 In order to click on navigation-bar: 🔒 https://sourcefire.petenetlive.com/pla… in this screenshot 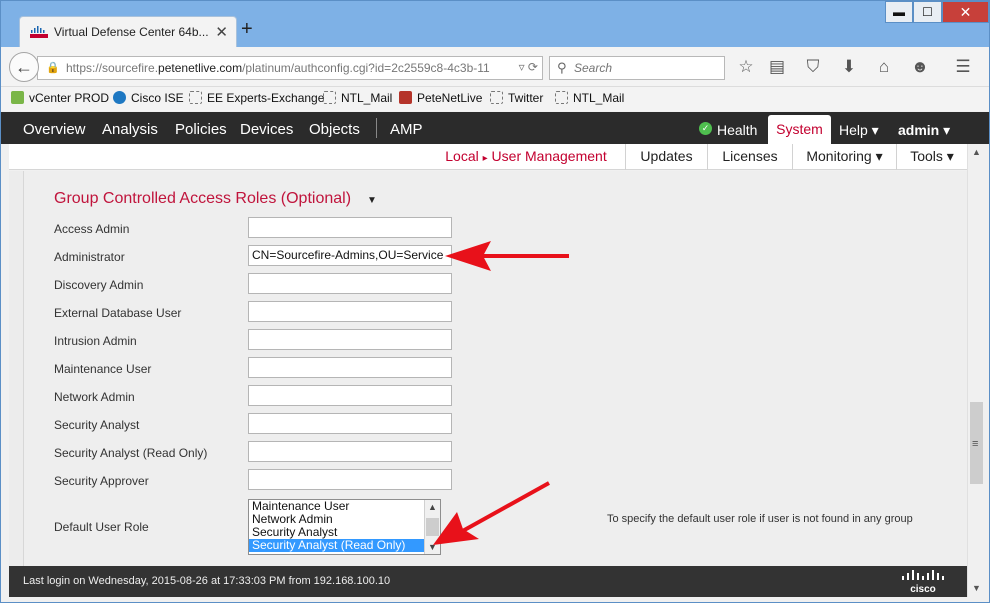, I will do `click(495, 67)`.